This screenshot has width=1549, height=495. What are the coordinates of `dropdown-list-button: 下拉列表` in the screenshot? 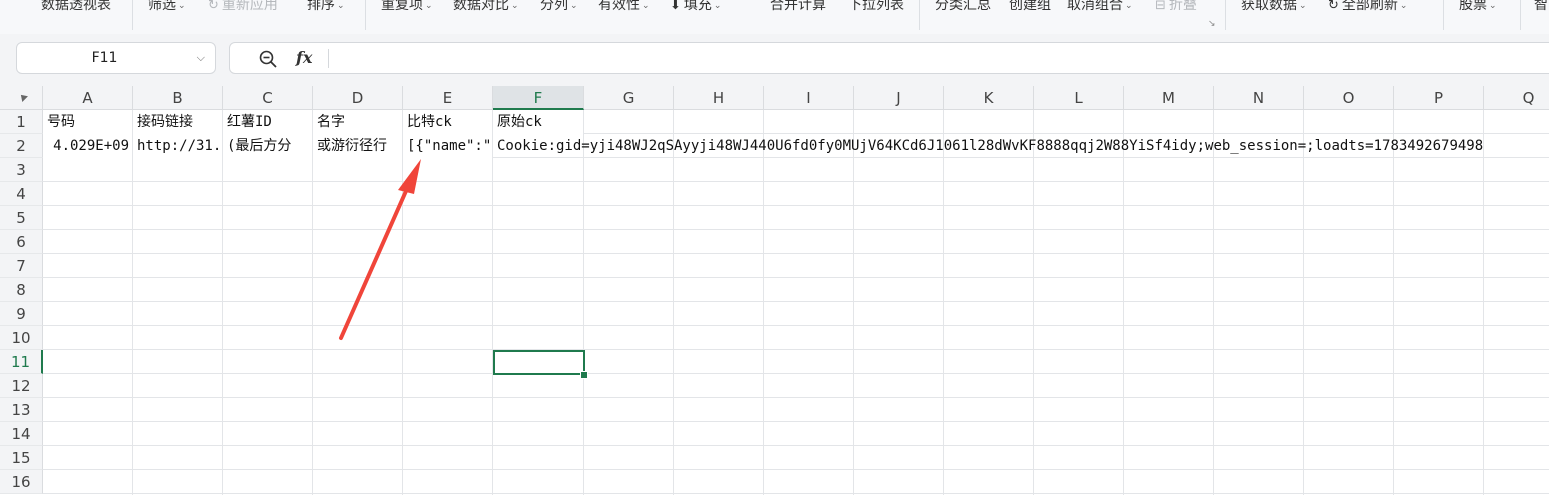 It's located at (876, 7).